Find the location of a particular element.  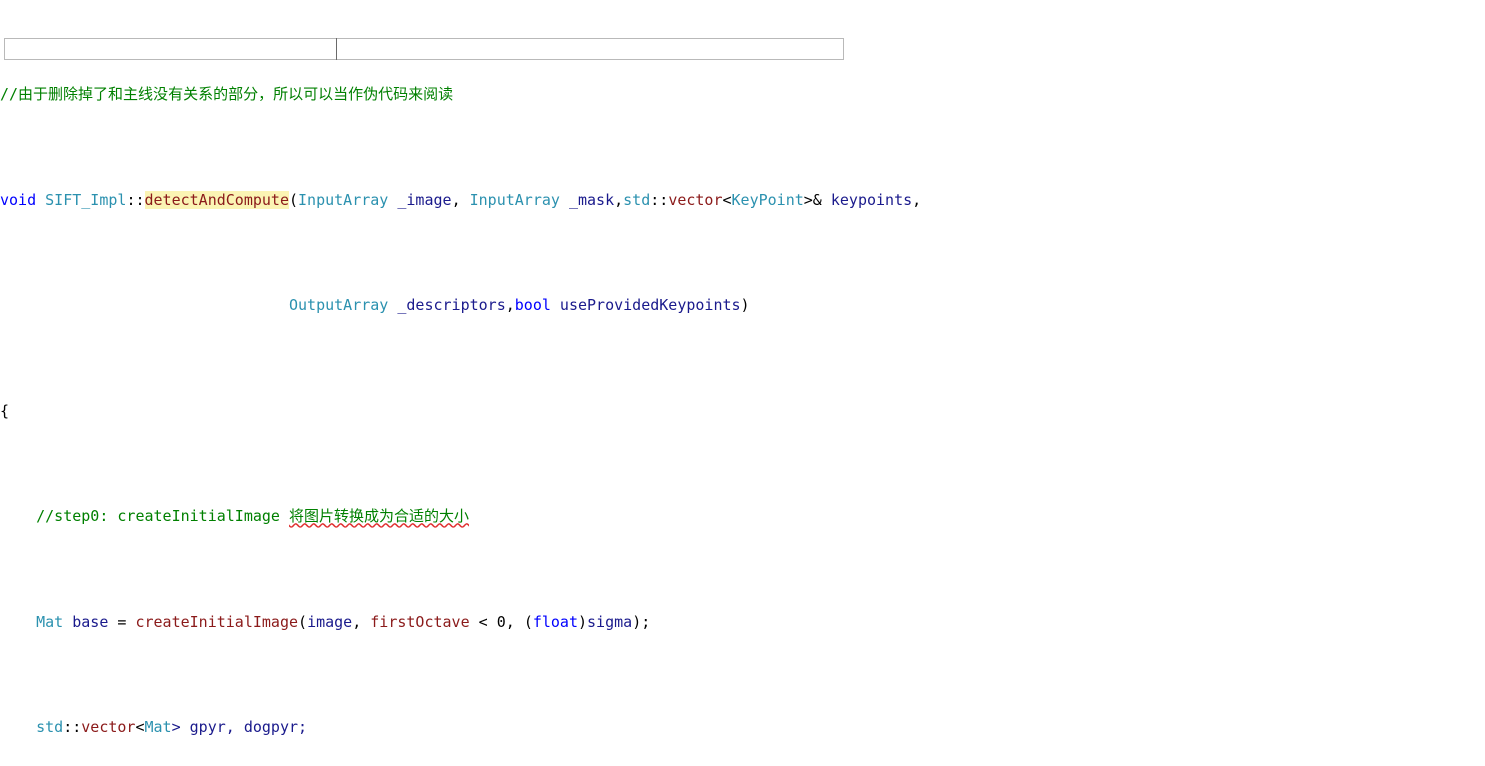

token-keypoint-type: KeyPoint is located at coordinates (767, 199).